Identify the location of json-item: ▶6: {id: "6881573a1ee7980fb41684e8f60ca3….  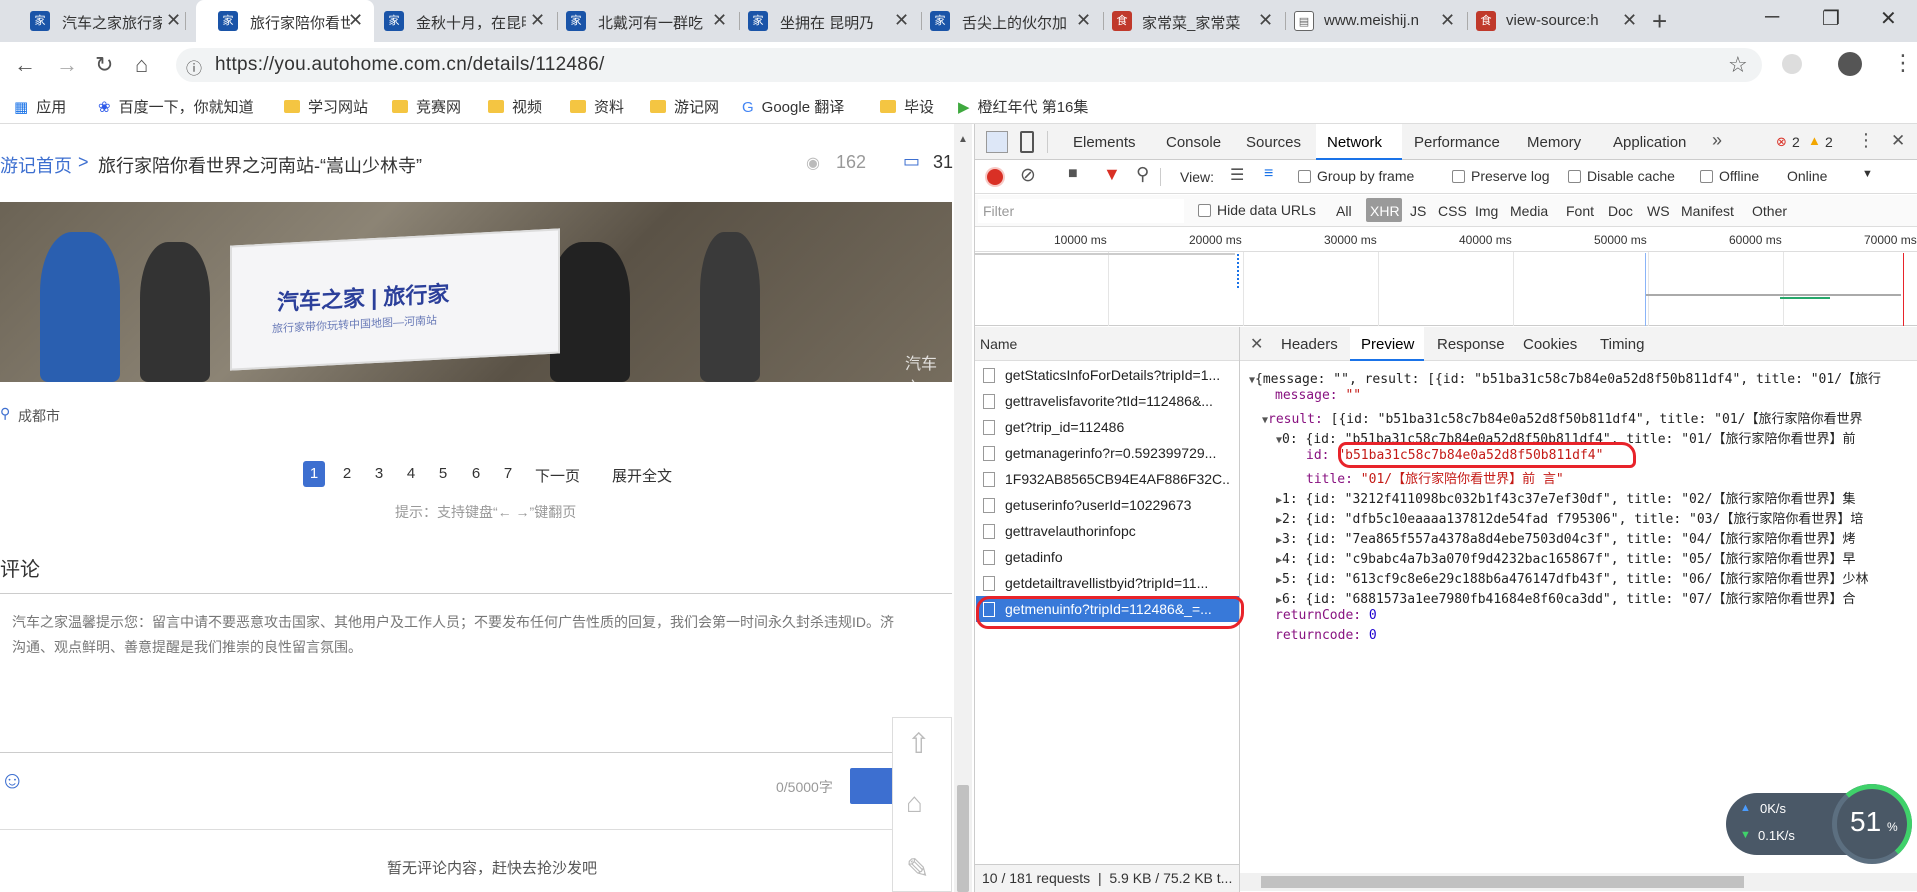
(1566, 597).